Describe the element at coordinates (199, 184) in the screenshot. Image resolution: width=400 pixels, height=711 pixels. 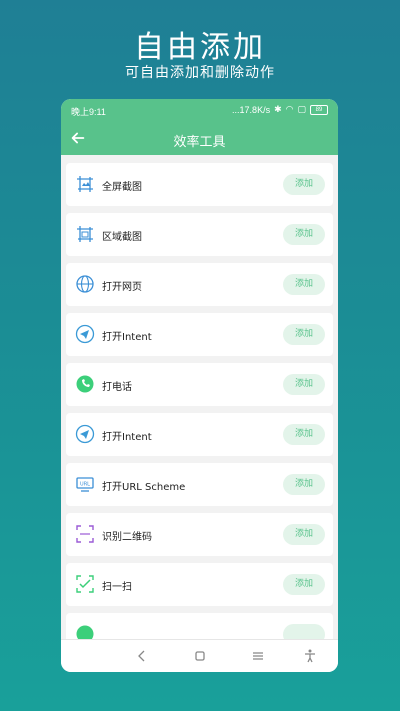
I see `list-item: 全屏截图 添加` at that location.